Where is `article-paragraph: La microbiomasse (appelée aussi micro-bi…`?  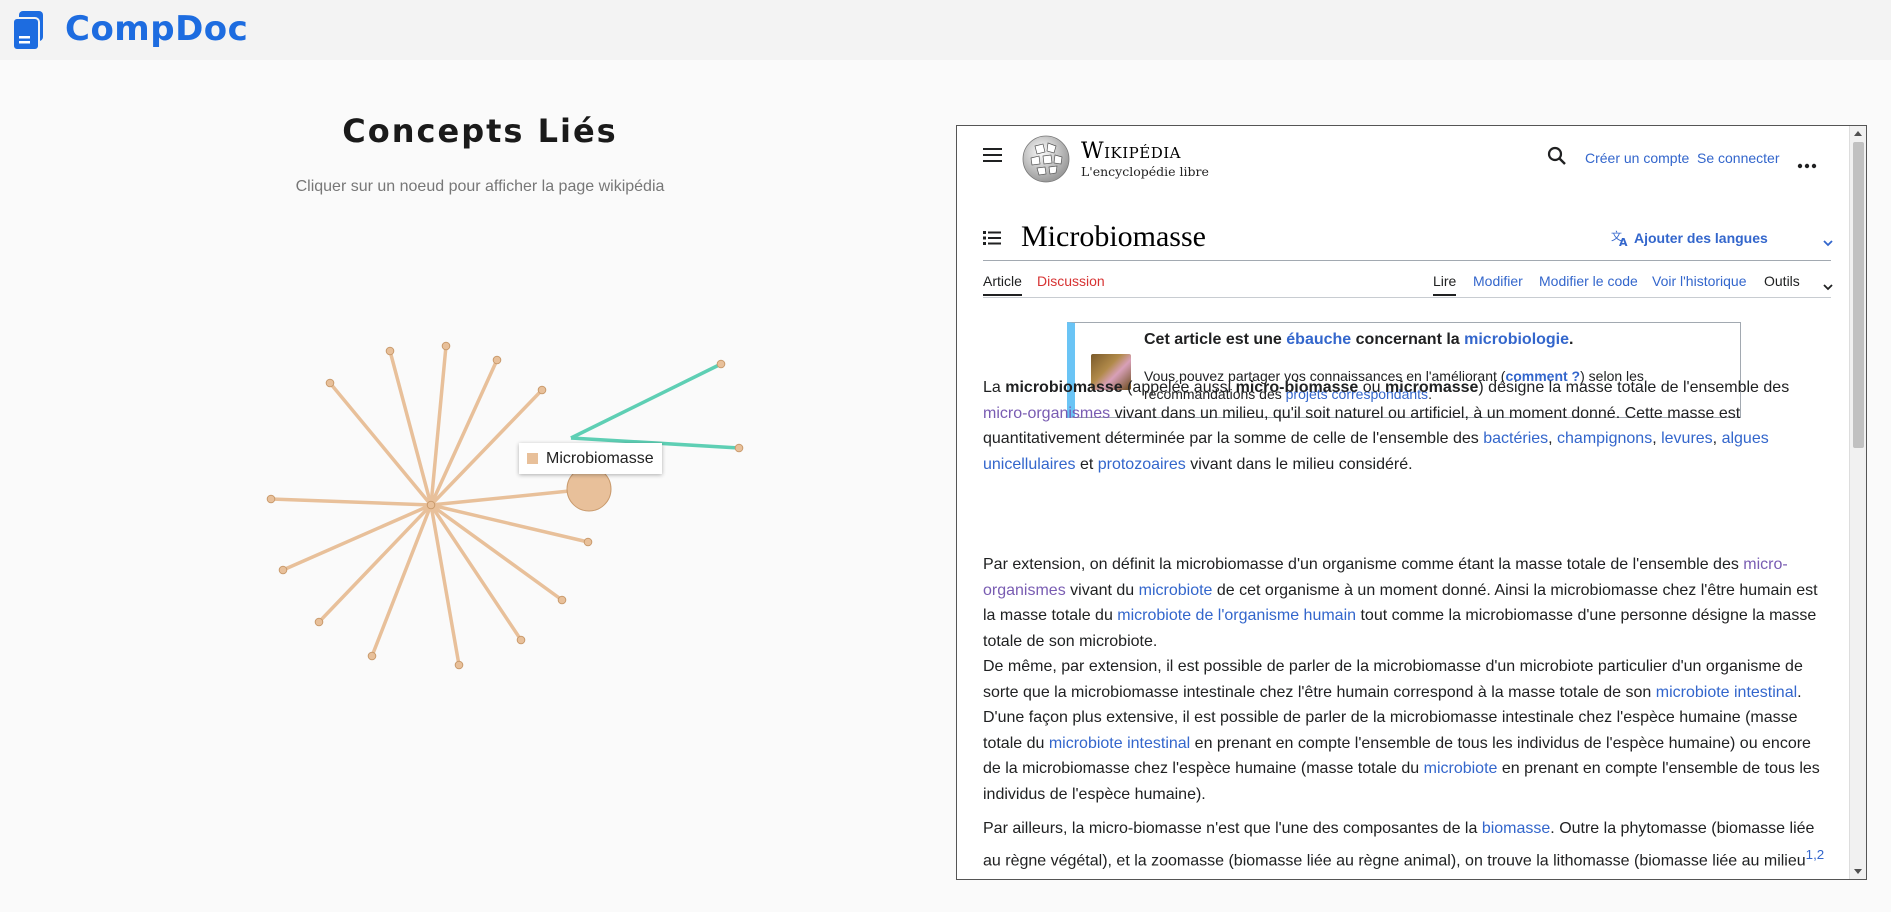
article-paragraph: La microbiomasse (appelée aussi micro-bi… is located at coordinates (1386, 426).